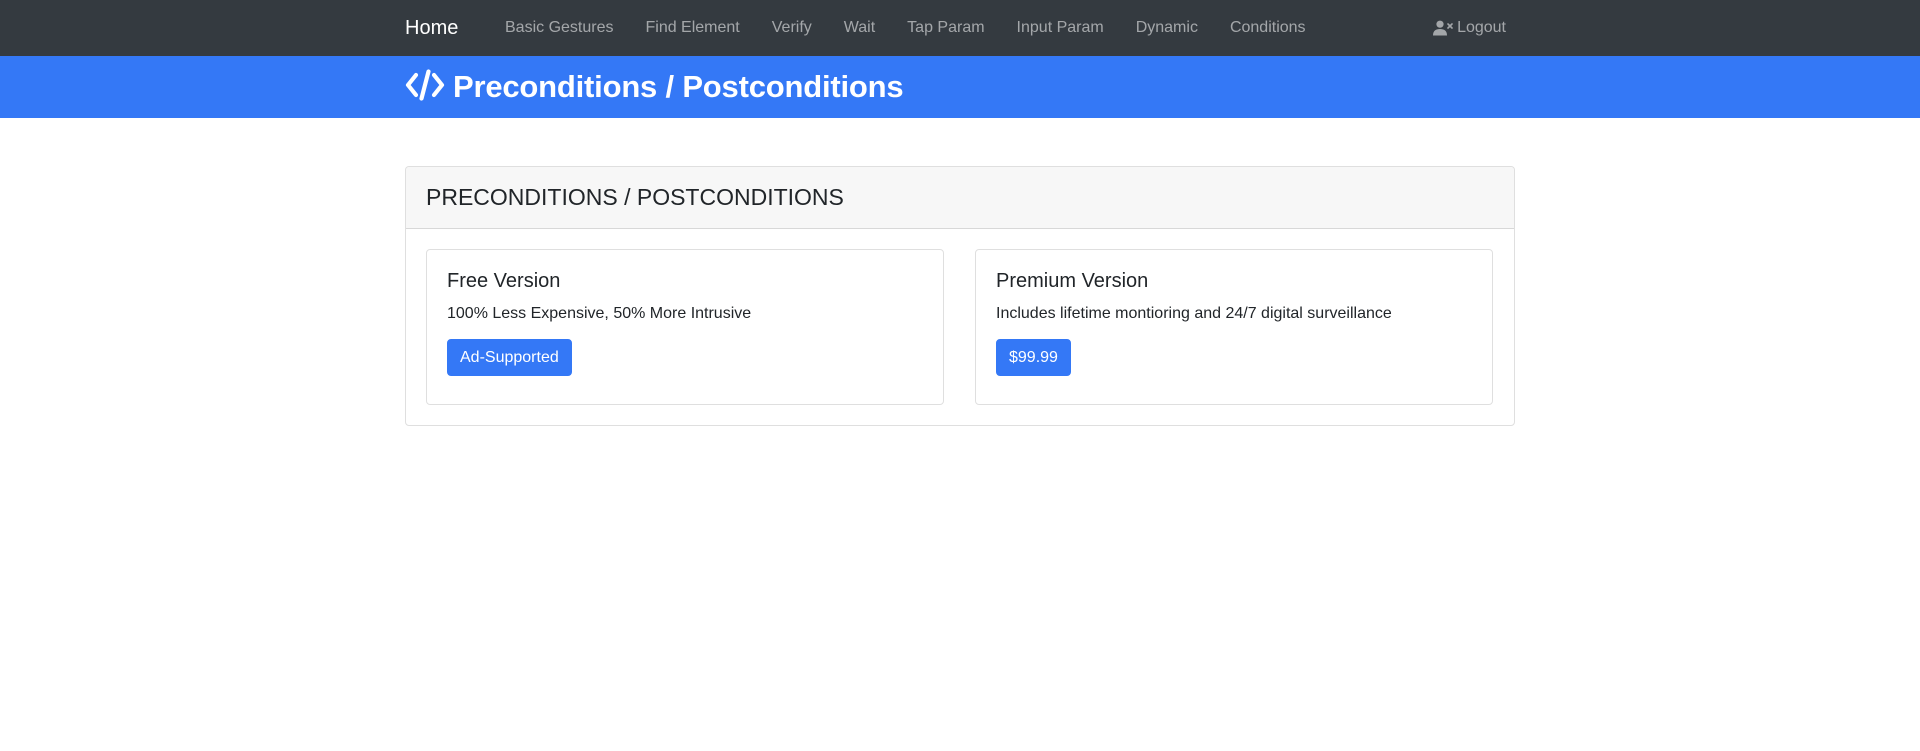 The height and width of the screenshot is (751, 1920). What do you see at coordinates (1268, 28) in the screenshot?
I see `nav-link-conditions: Conditions` at bounding box center [1268, 28].